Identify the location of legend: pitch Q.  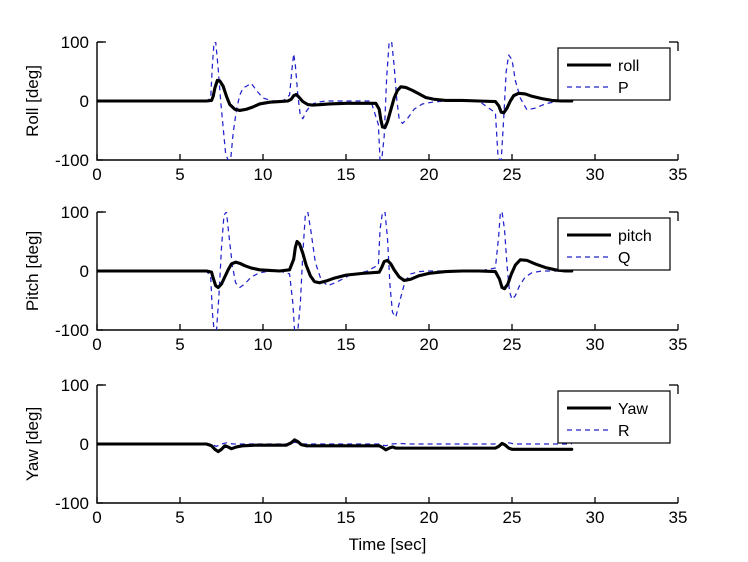
(614, 244).